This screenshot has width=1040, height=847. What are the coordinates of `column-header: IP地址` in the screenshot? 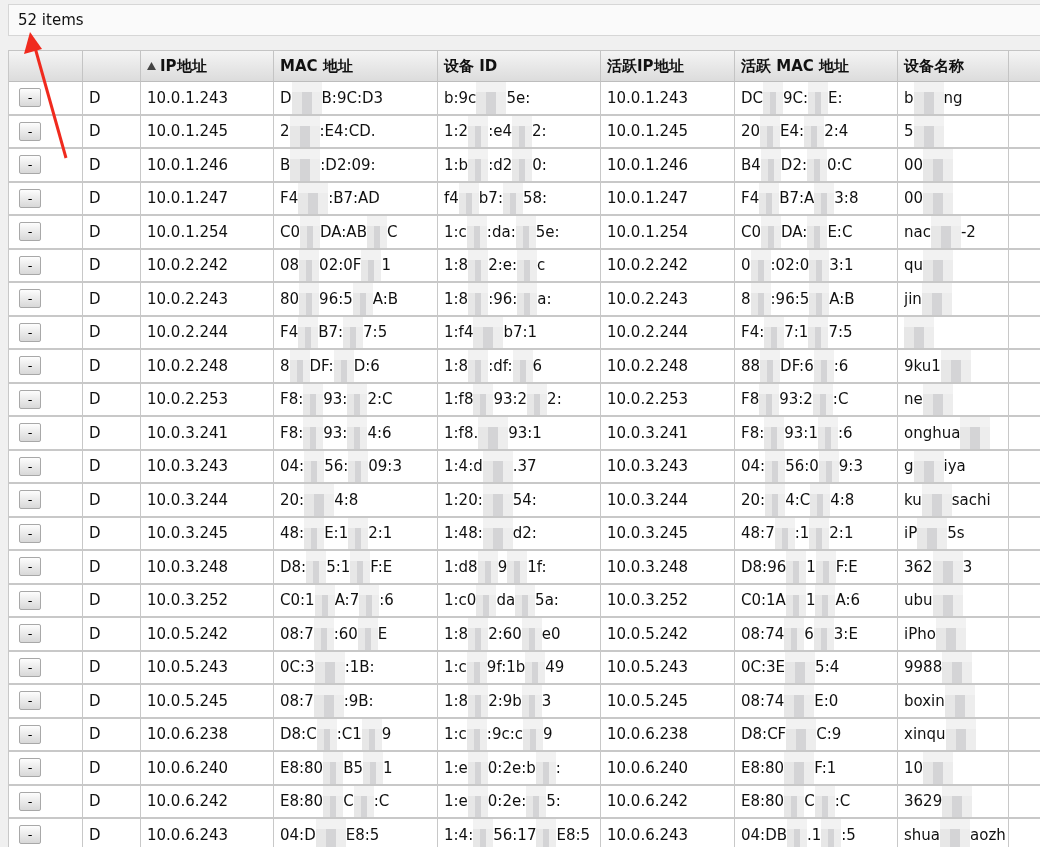 It's located at (207, 66).